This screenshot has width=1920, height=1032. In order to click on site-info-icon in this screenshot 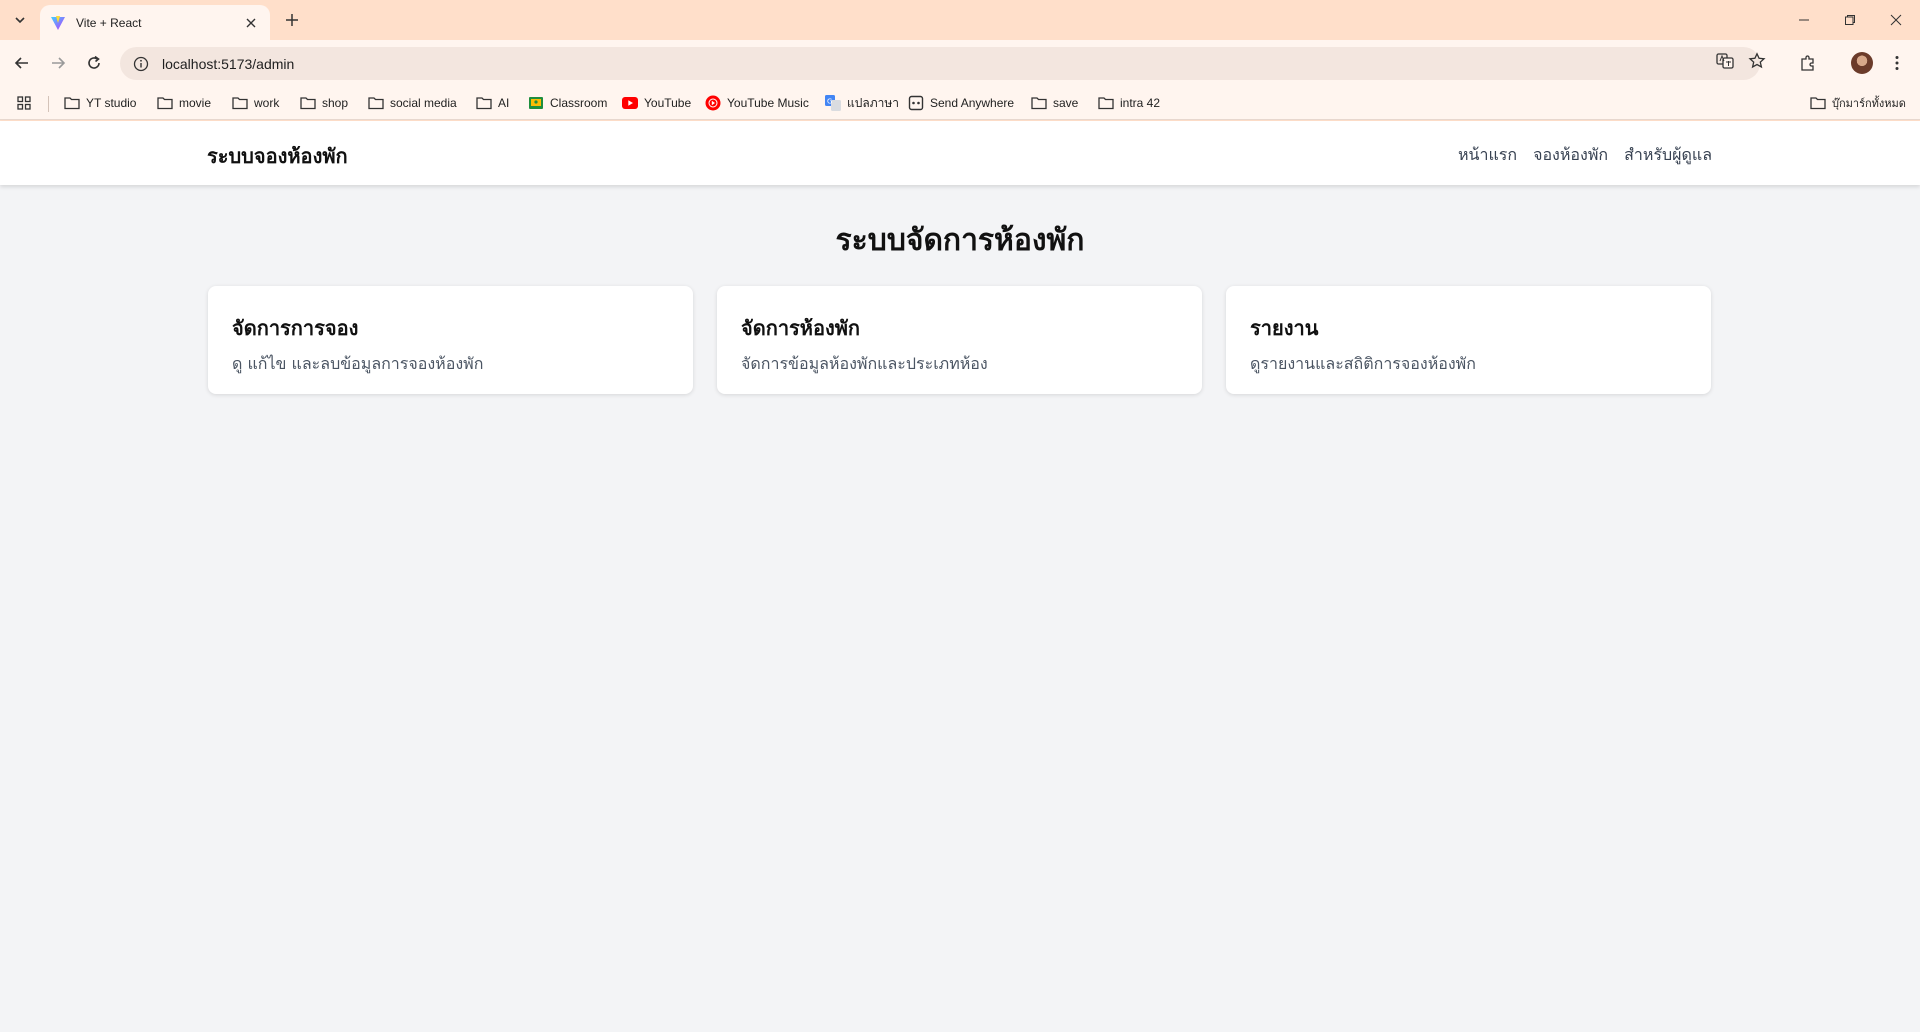, I will do `click(141, 64)`.